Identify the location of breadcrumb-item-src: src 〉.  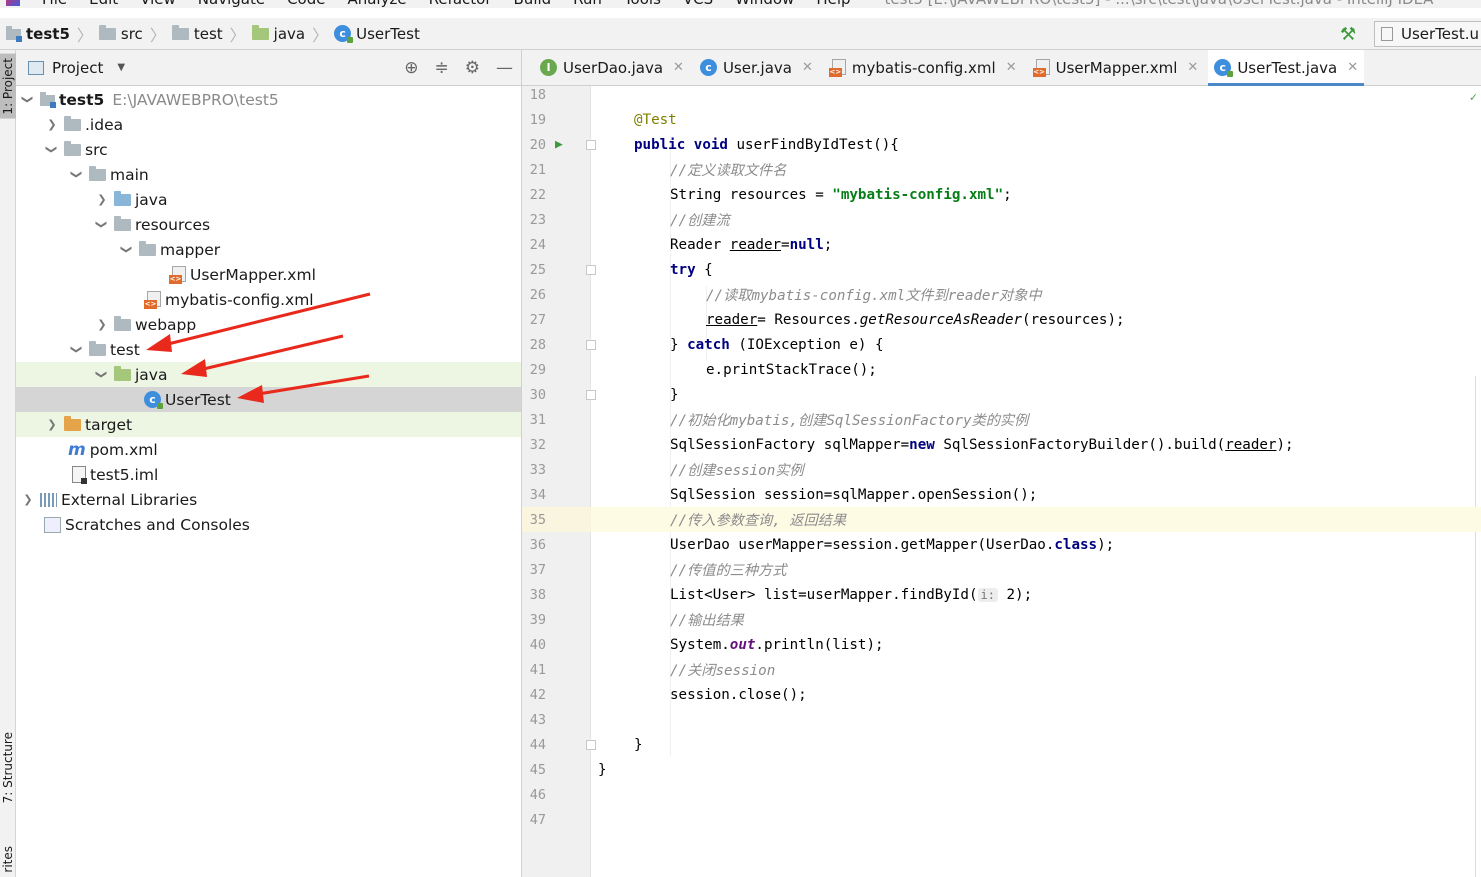
(132, 34).